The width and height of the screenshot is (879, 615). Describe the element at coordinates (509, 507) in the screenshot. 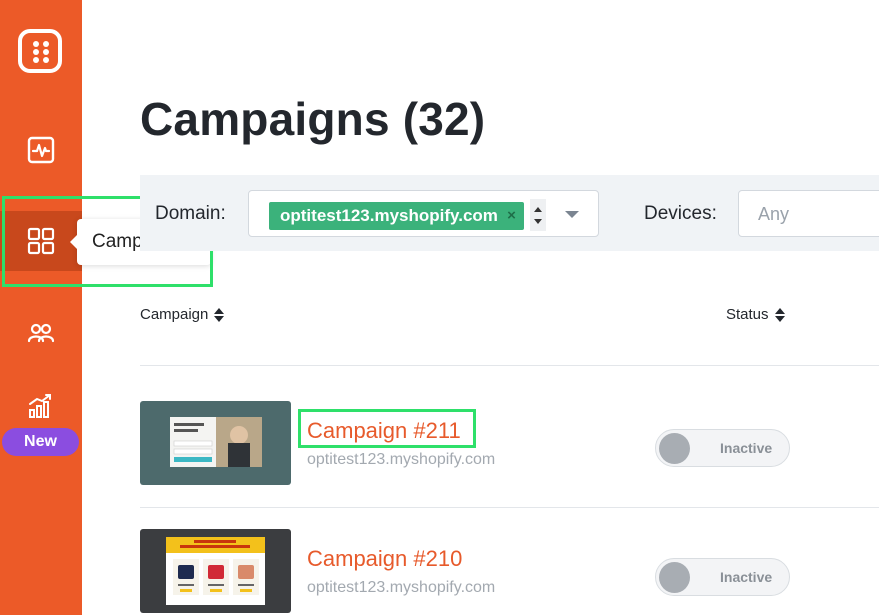

I see `row-divider` at that location.